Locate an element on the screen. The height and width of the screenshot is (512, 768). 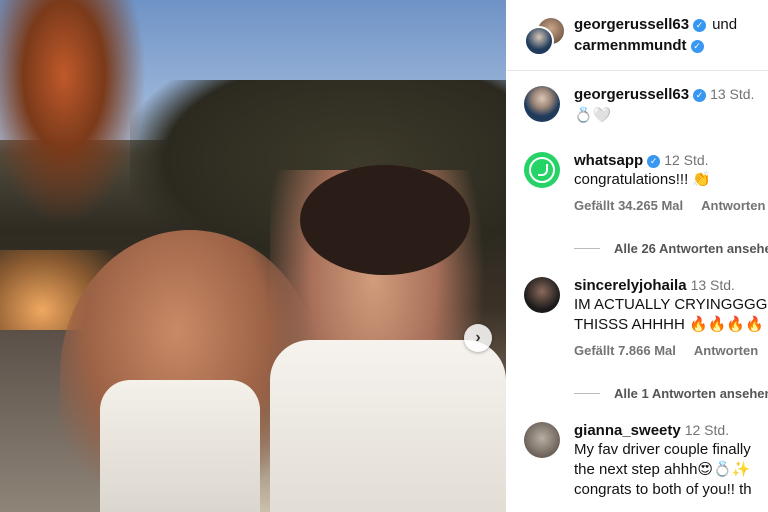
likes-count: Gefällt 7.866 Mal is located at coordinates (625, 350).